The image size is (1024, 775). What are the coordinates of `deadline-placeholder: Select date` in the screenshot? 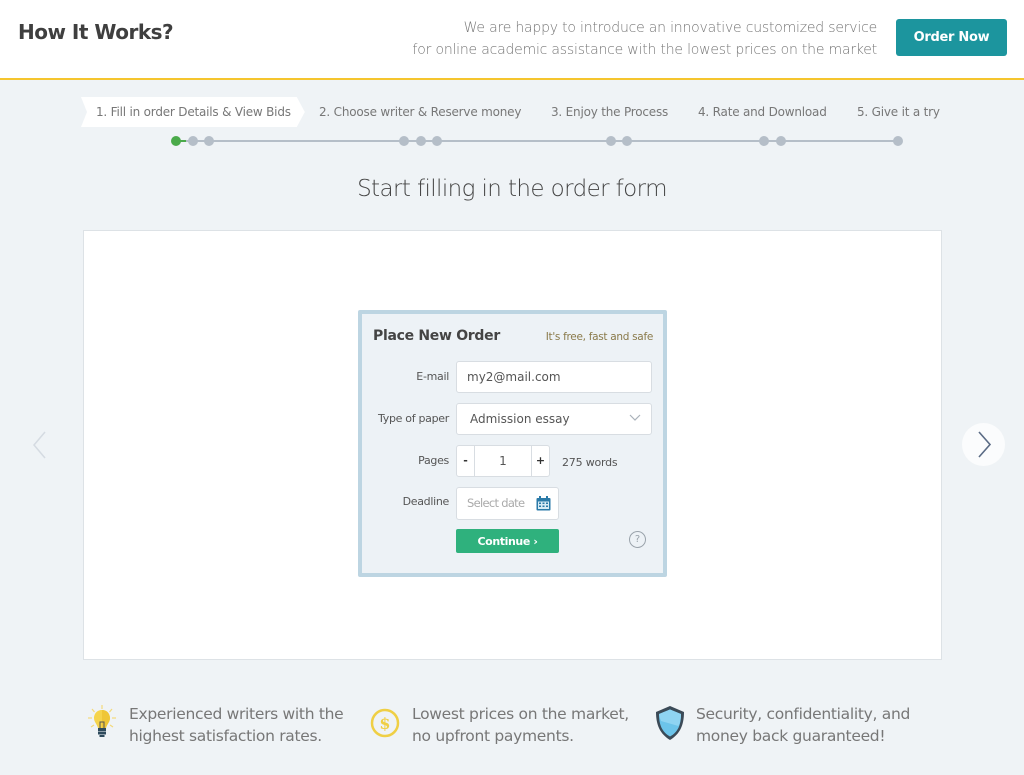 It's located at (496, 503).